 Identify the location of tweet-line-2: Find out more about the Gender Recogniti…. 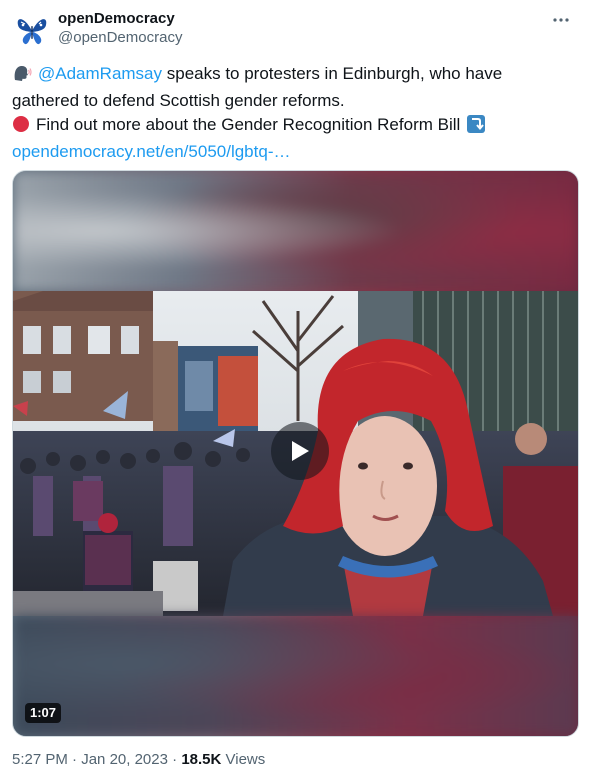
(292, 126).